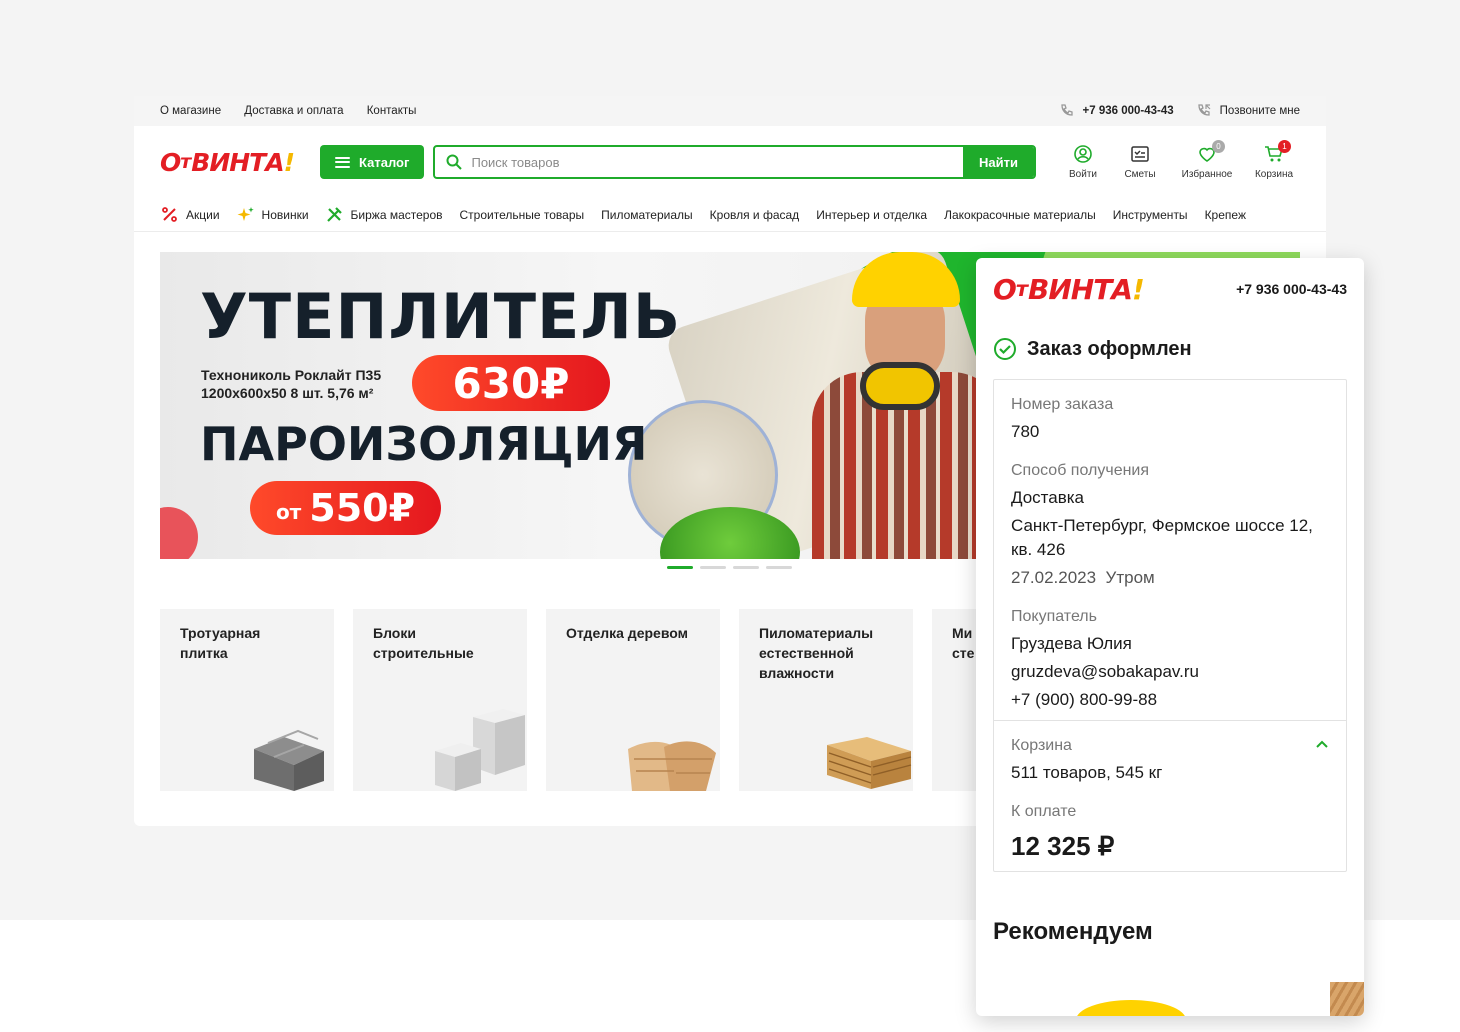 The image size is (1460, 1032). What do you see at coordinates (1259, 111) in the screenshot?
I see `callback-label: Позвоните мне` at bounding box center [1259, 111].